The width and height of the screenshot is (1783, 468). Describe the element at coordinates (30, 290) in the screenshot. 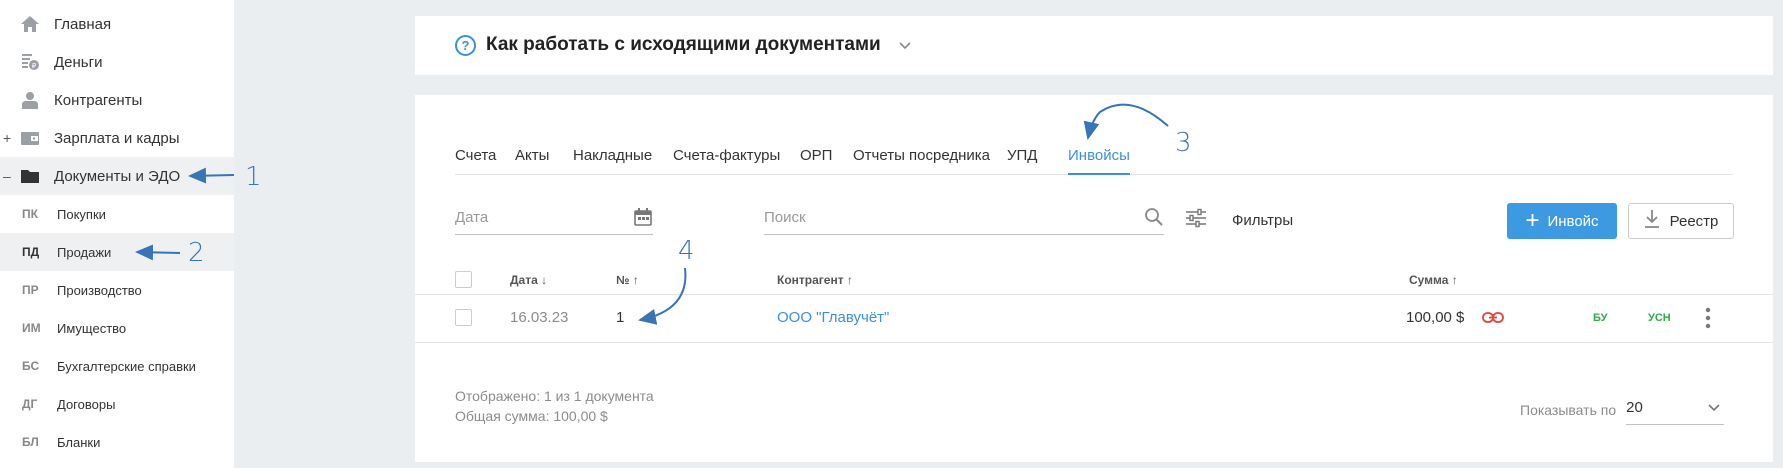

I see `subnav-abbr: ПР` at that location.